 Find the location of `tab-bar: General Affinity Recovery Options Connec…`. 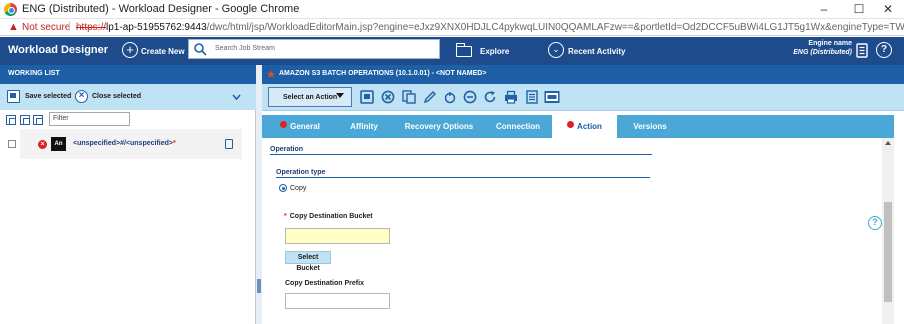

tab-bar: General Affinity Recovery Options Connec… is located at coordinates (578, 126).